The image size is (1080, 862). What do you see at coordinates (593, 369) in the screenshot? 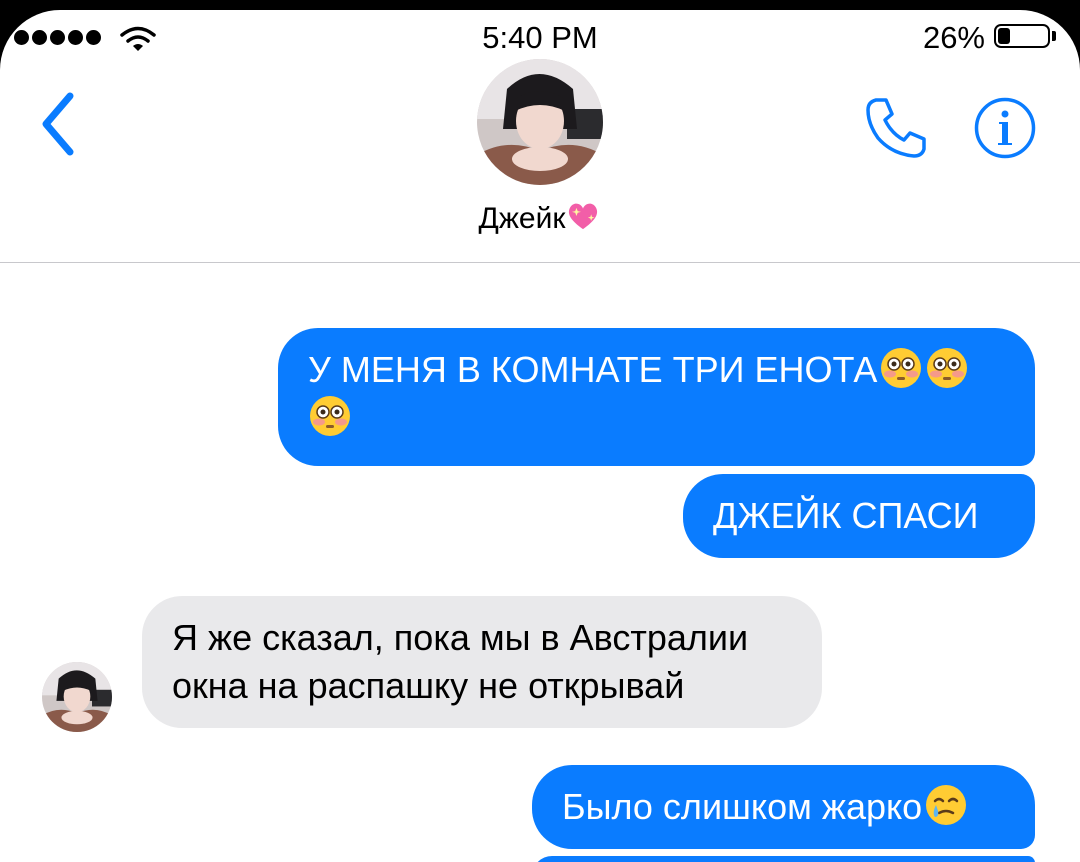
I see `message-text: У МЕНЯ В КОМНАТЕ ТРИ ЕНОТА` at bounding box center [593, 369].